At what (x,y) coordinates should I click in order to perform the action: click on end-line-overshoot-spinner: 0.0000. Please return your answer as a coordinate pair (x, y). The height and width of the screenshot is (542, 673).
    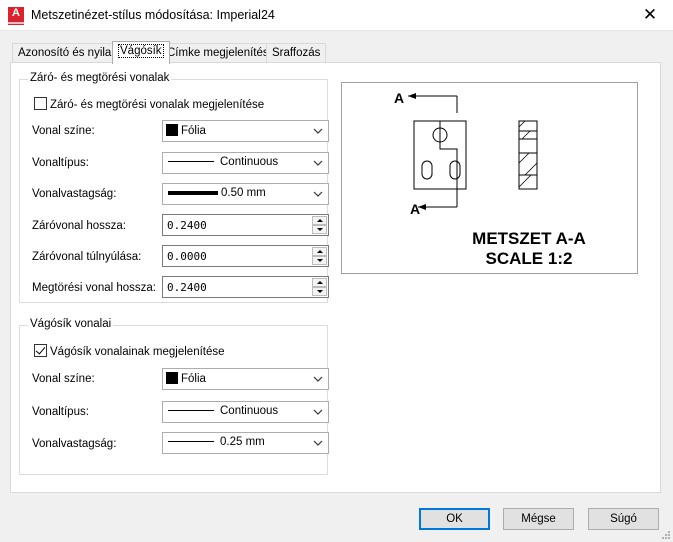
    Looking at the image, I should click on (245, 256).